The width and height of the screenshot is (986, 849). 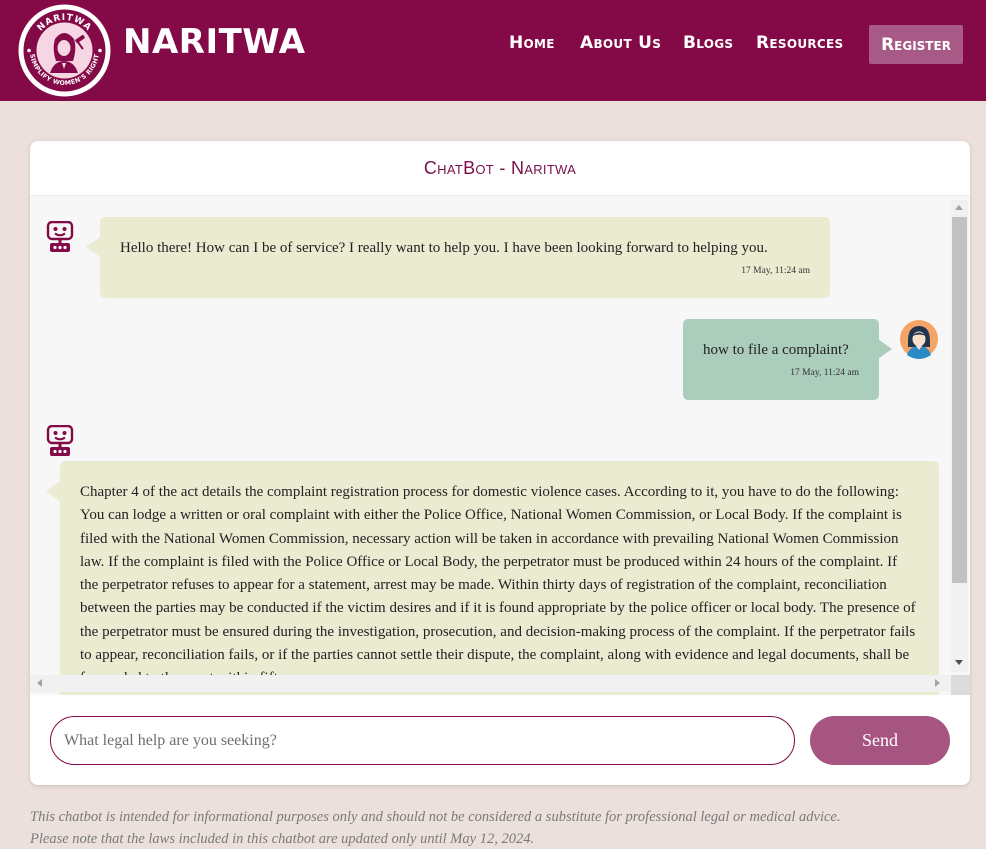 What do you see at coordinates (422, 740) in the screenshot?
I see `chat-input` at bounding box center [422, 740].